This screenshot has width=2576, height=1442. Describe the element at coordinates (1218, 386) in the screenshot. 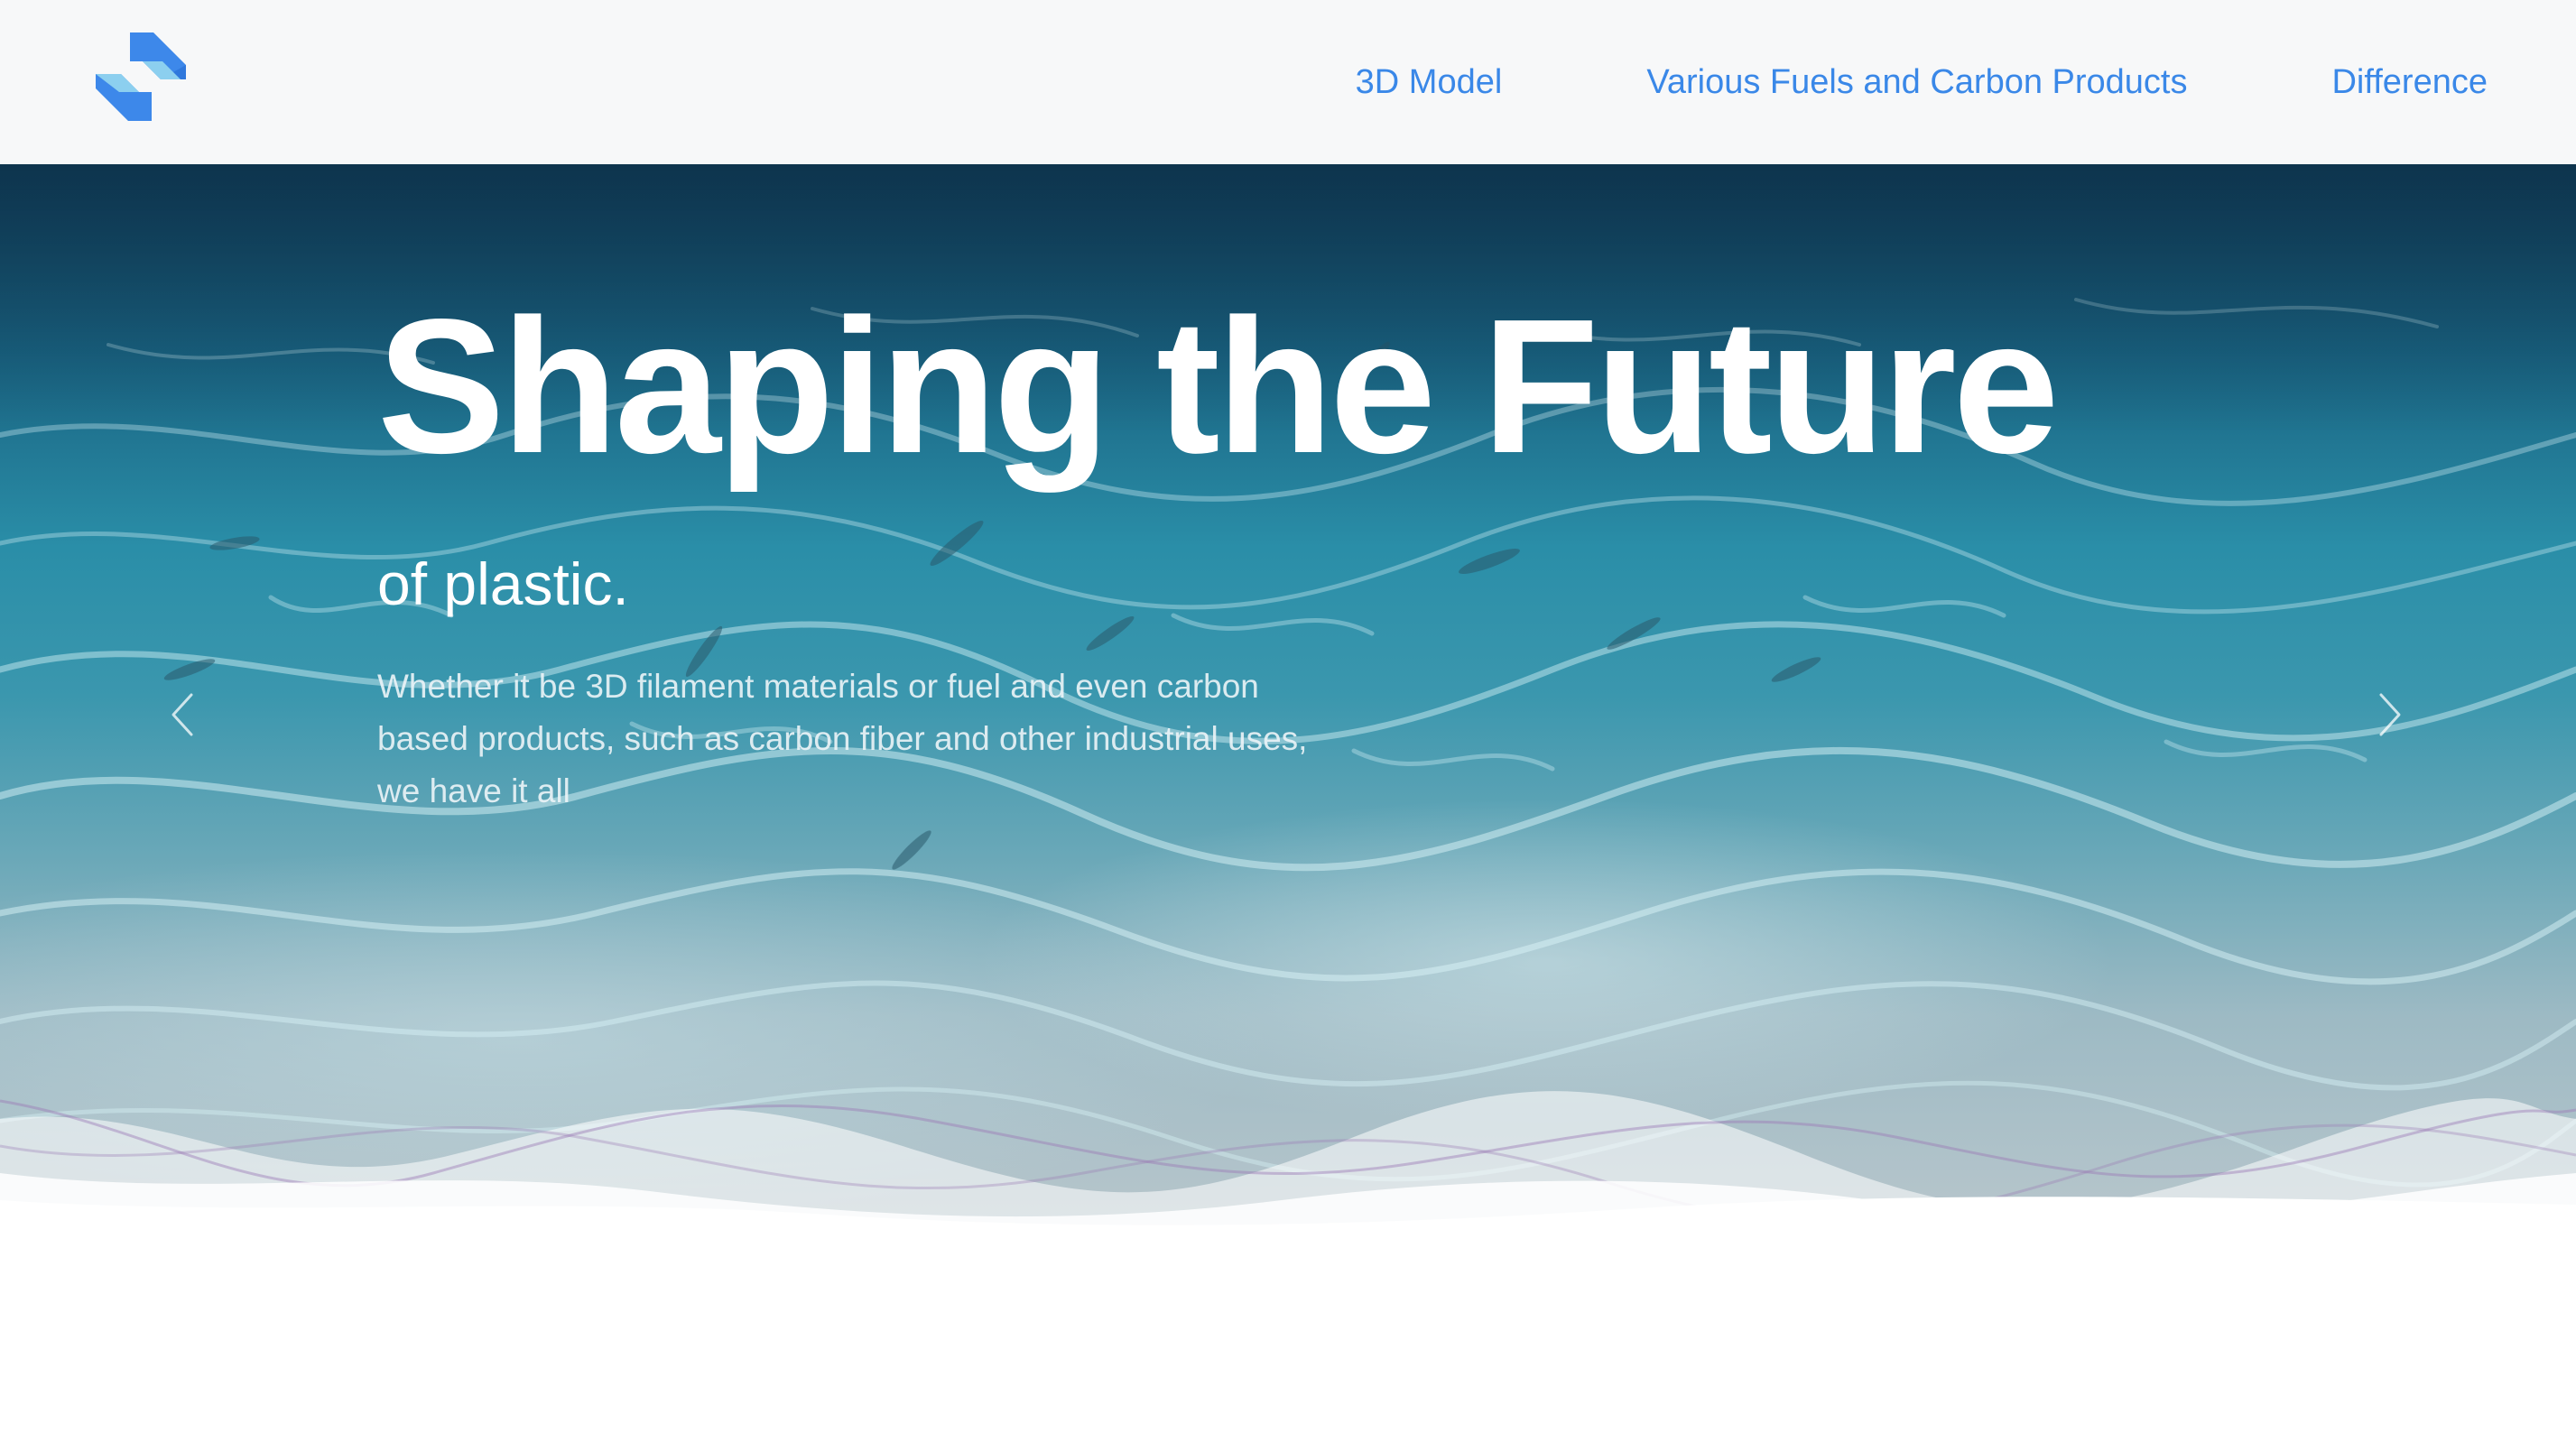

I see `hero-title: Shaping the Future` at that location.